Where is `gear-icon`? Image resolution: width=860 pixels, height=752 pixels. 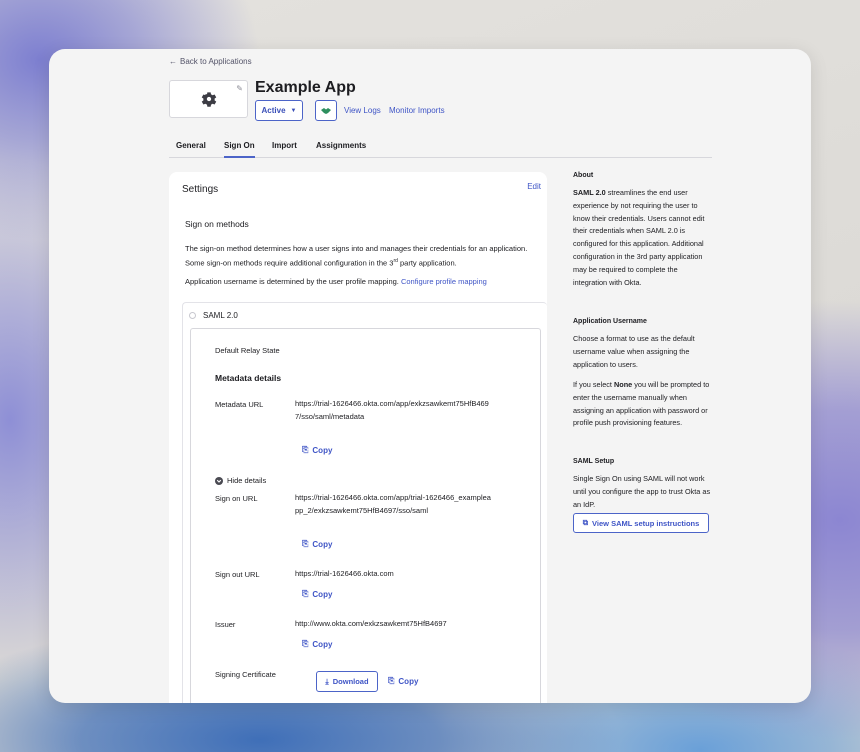 gear-icon is located at coordinates (208, 99).